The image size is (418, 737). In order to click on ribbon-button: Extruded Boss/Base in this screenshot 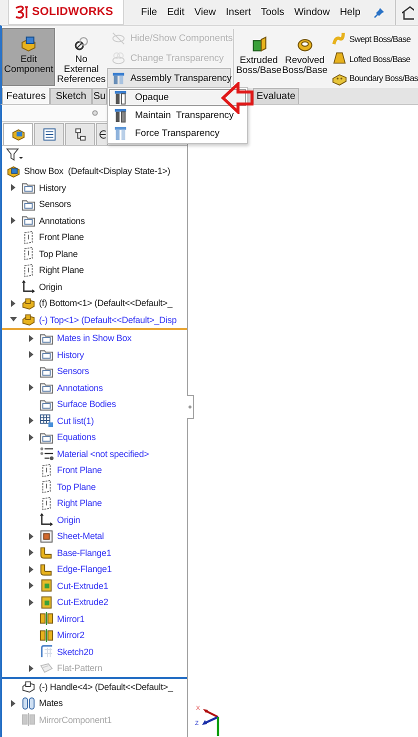, I will do `click(258, 57)`.